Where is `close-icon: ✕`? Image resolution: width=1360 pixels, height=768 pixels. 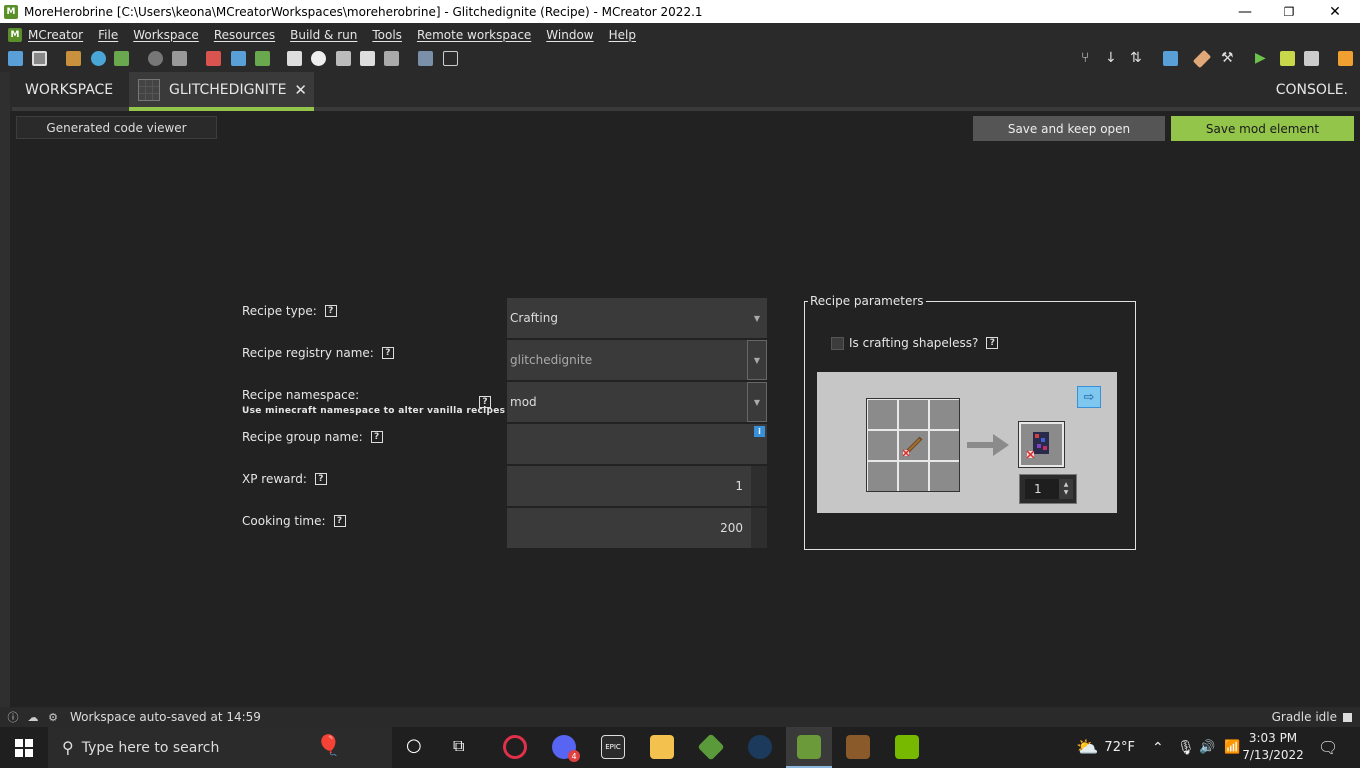 close-icon: ✕ is located at coordinates (300, 90).